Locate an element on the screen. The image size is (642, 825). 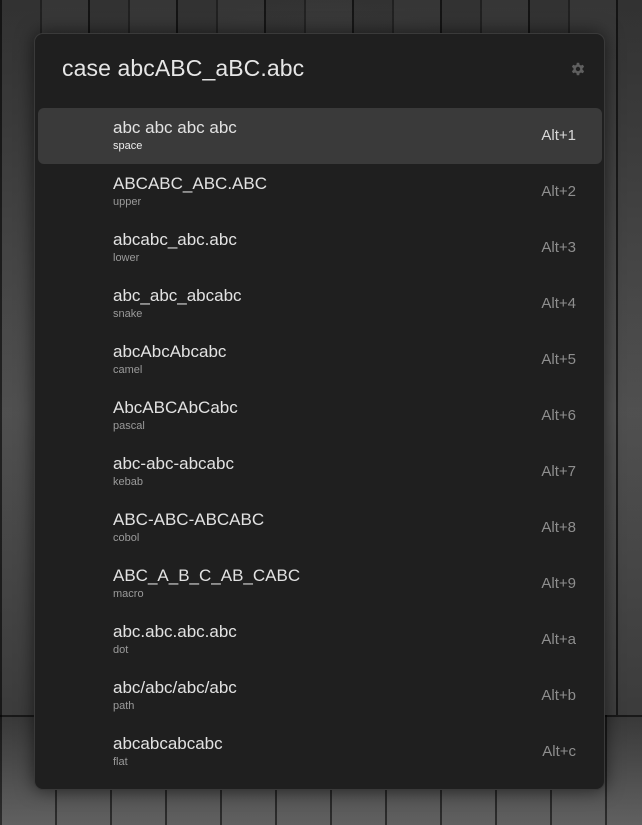
result-title: abc/abc/abc/abc is located at coordinates (175, 687).